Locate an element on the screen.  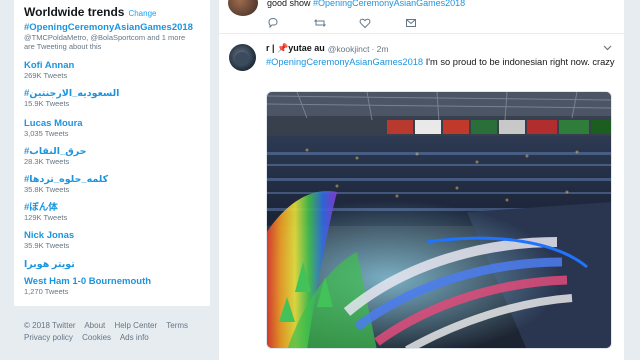
trend-item: Nick Jonas 35.9K Tweets is located at coordinates (117, 240).